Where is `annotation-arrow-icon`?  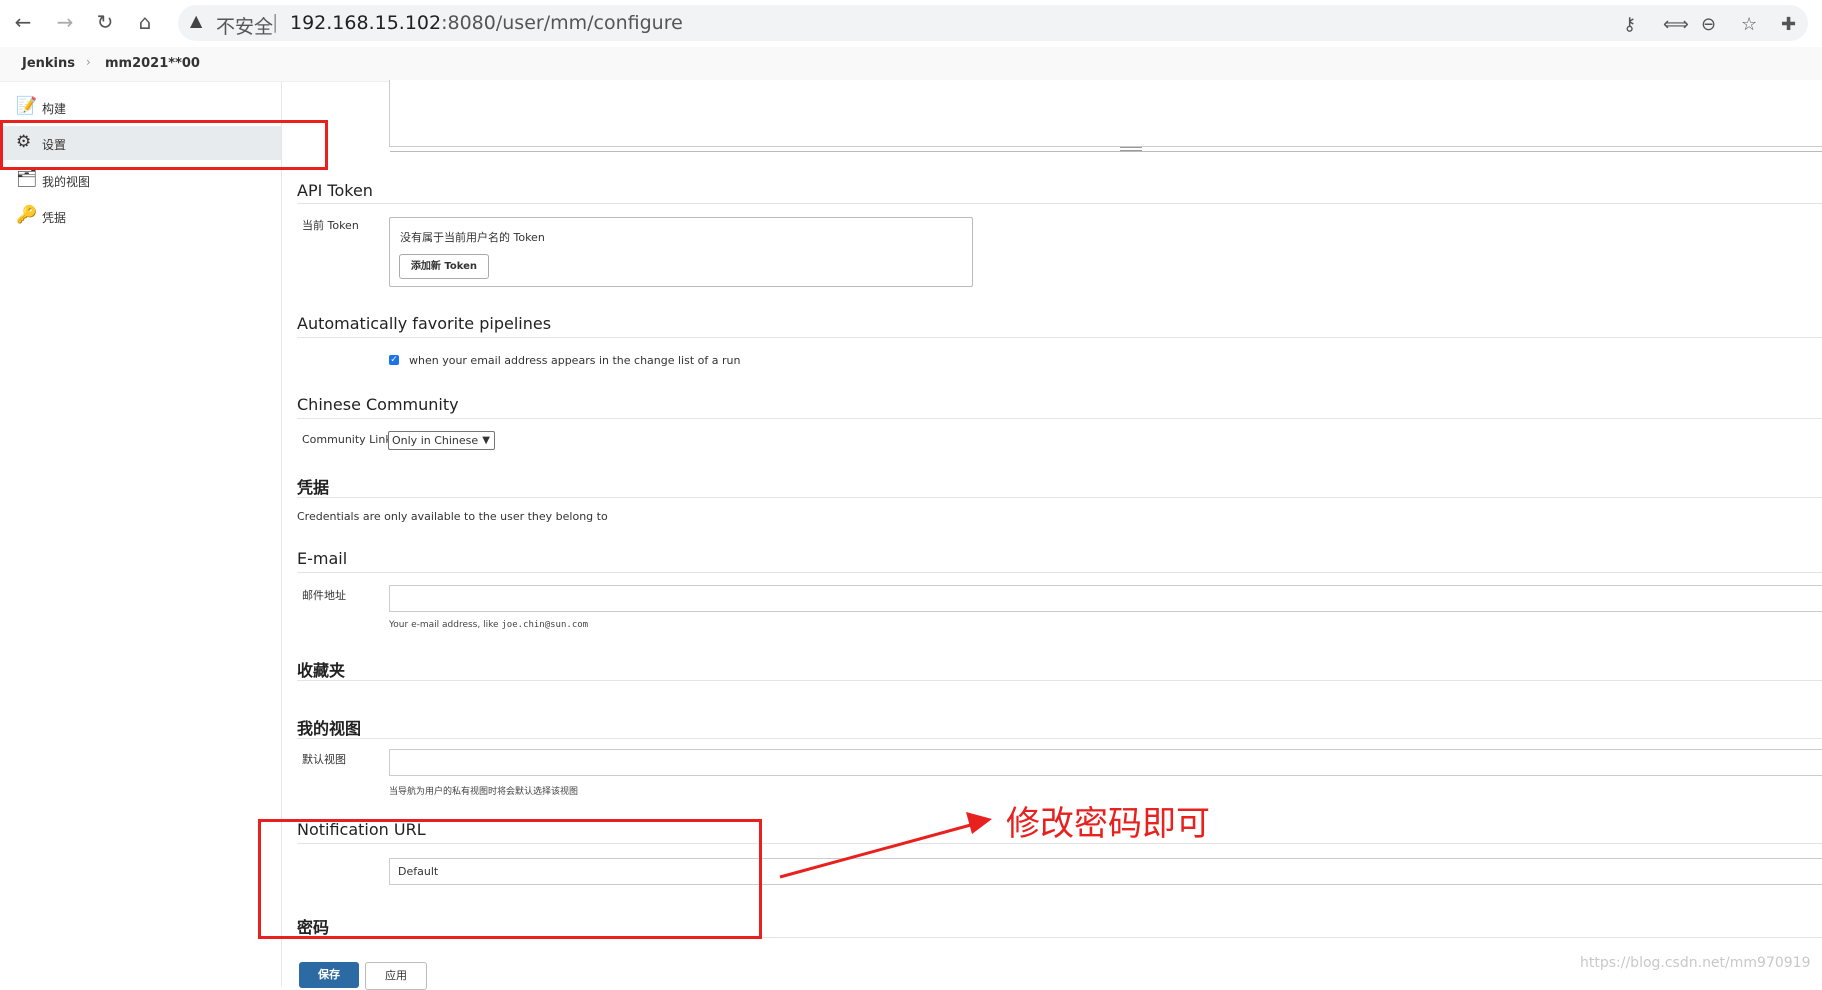
annotation-arrow-icon is located at coordinates (885, 845).